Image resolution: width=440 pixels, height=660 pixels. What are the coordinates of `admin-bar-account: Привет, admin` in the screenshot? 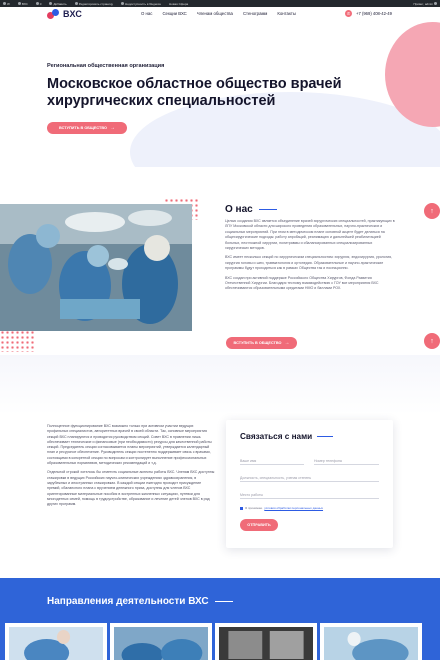 It's located at (425, 4).